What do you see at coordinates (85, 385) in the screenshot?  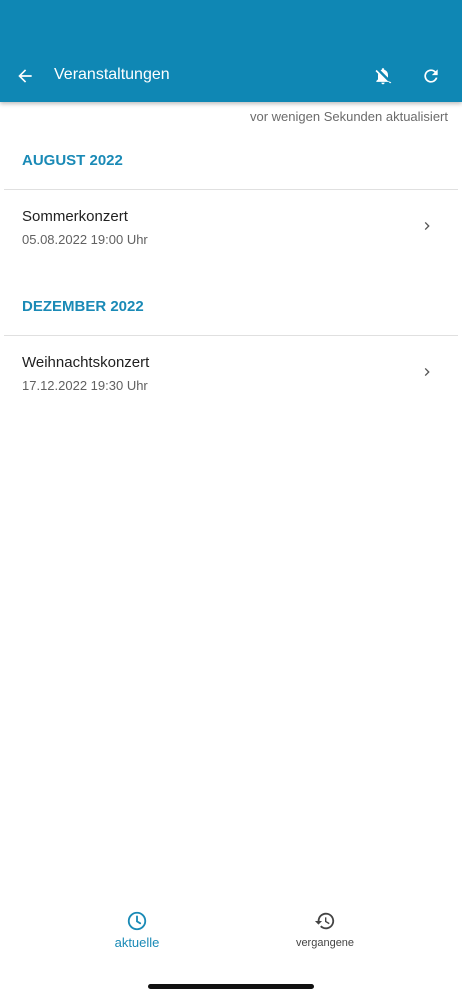 I see `event-date: 17.12.2022 19:30 Uhr` at bounding box center [85, 385].